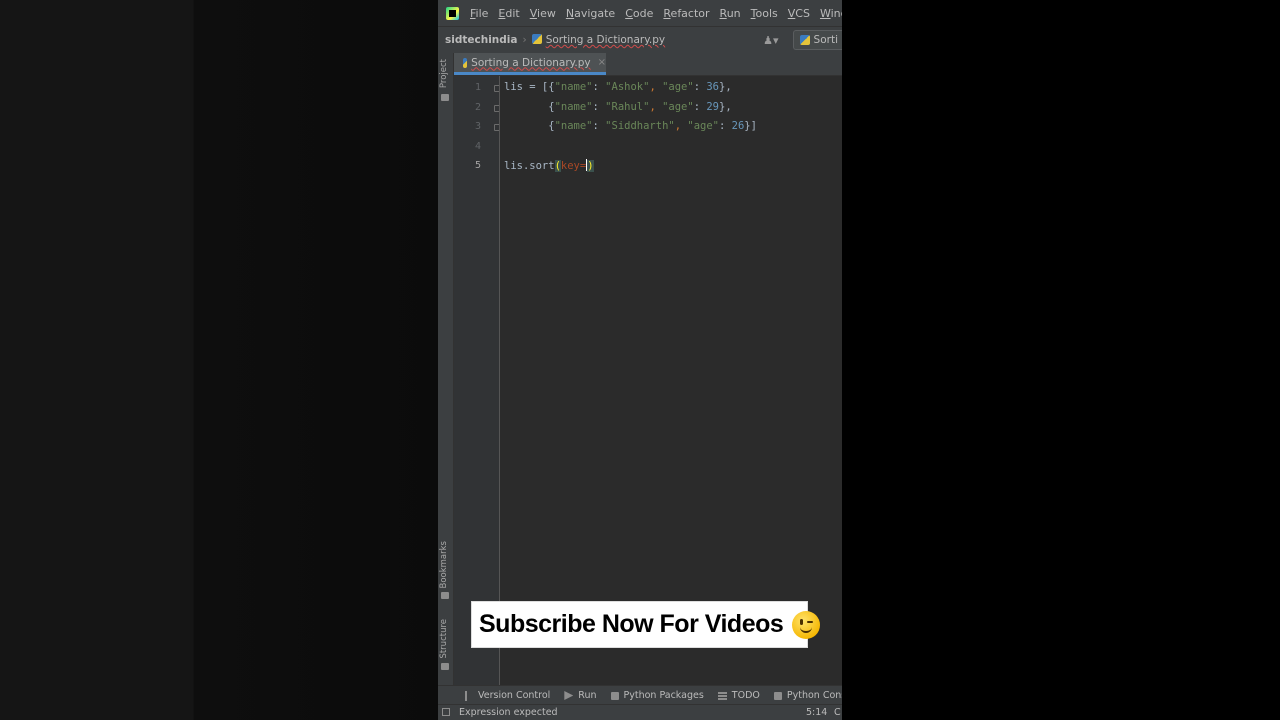 Image resolution: width=1280 pixels, height=720 pixels. Describe the element at coordinates (479, 13) in the screenshot. I see `menu-file: File` at that location.